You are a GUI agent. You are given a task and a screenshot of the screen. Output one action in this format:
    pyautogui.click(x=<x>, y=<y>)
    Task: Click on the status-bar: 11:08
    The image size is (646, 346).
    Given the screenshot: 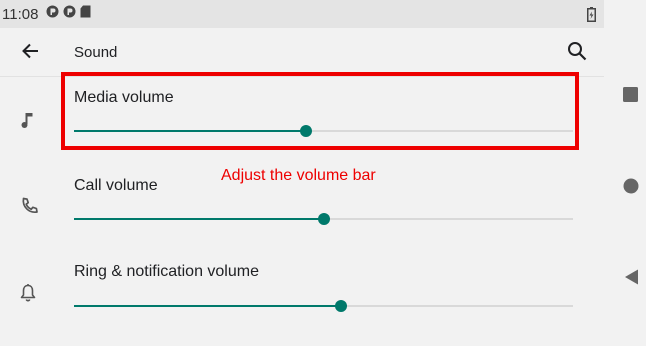 What is the action you would take?
    pyautogui.click(x=302, y=14)
    